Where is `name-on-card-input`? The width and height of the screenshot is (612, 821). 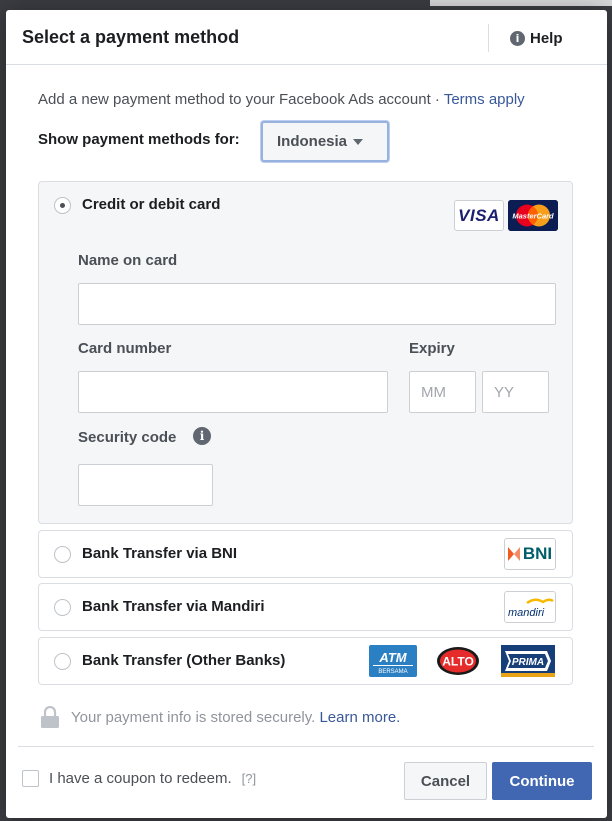 name-on-card-input is located at coordinates (317, 304).